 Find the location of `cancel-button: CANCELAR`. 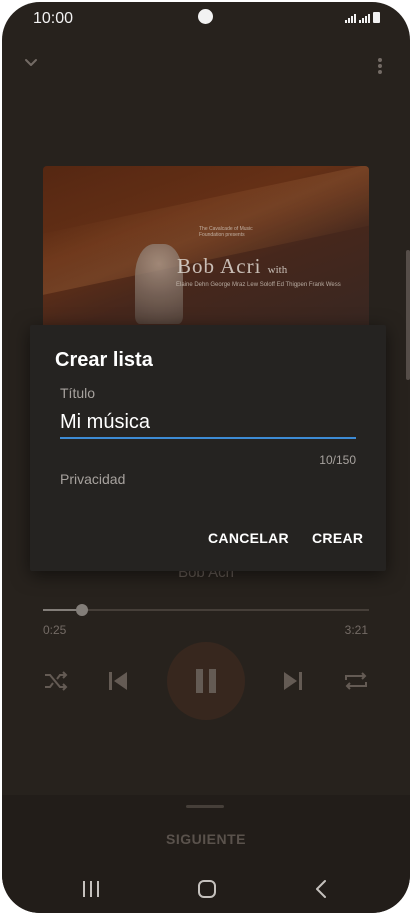

cancel-button: CANCELAR is located at coordinates (248, 538).